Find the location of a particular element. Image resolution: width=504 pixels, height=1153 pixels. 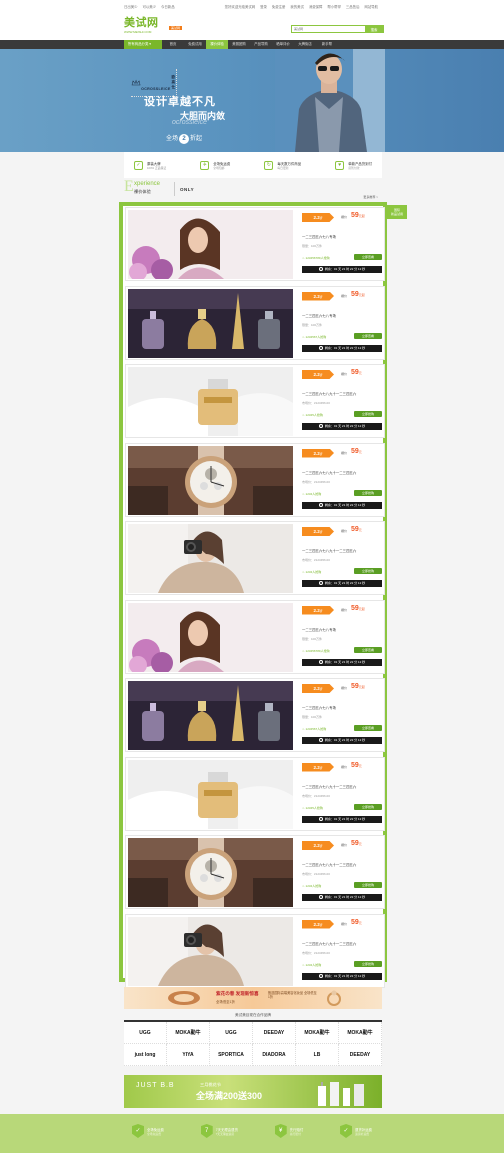

nav-item: 晒单评价 is located at coordinates (283, 44).